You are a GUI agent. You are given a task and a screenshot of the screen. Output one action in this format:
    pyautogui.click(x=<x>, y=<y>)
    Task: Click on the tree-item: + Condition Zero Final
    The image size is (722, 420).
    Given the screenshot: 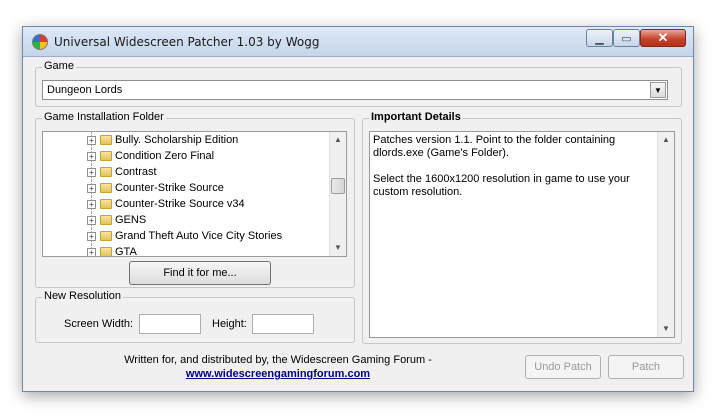 What is the action you would take?
    pyautogui.click(x=186, y=156)
    